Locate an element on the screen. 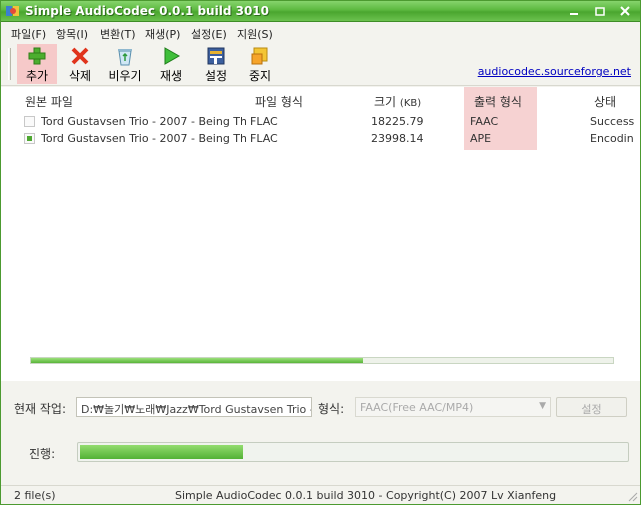  play-label: 재생 is located at coordinates (171, 76).